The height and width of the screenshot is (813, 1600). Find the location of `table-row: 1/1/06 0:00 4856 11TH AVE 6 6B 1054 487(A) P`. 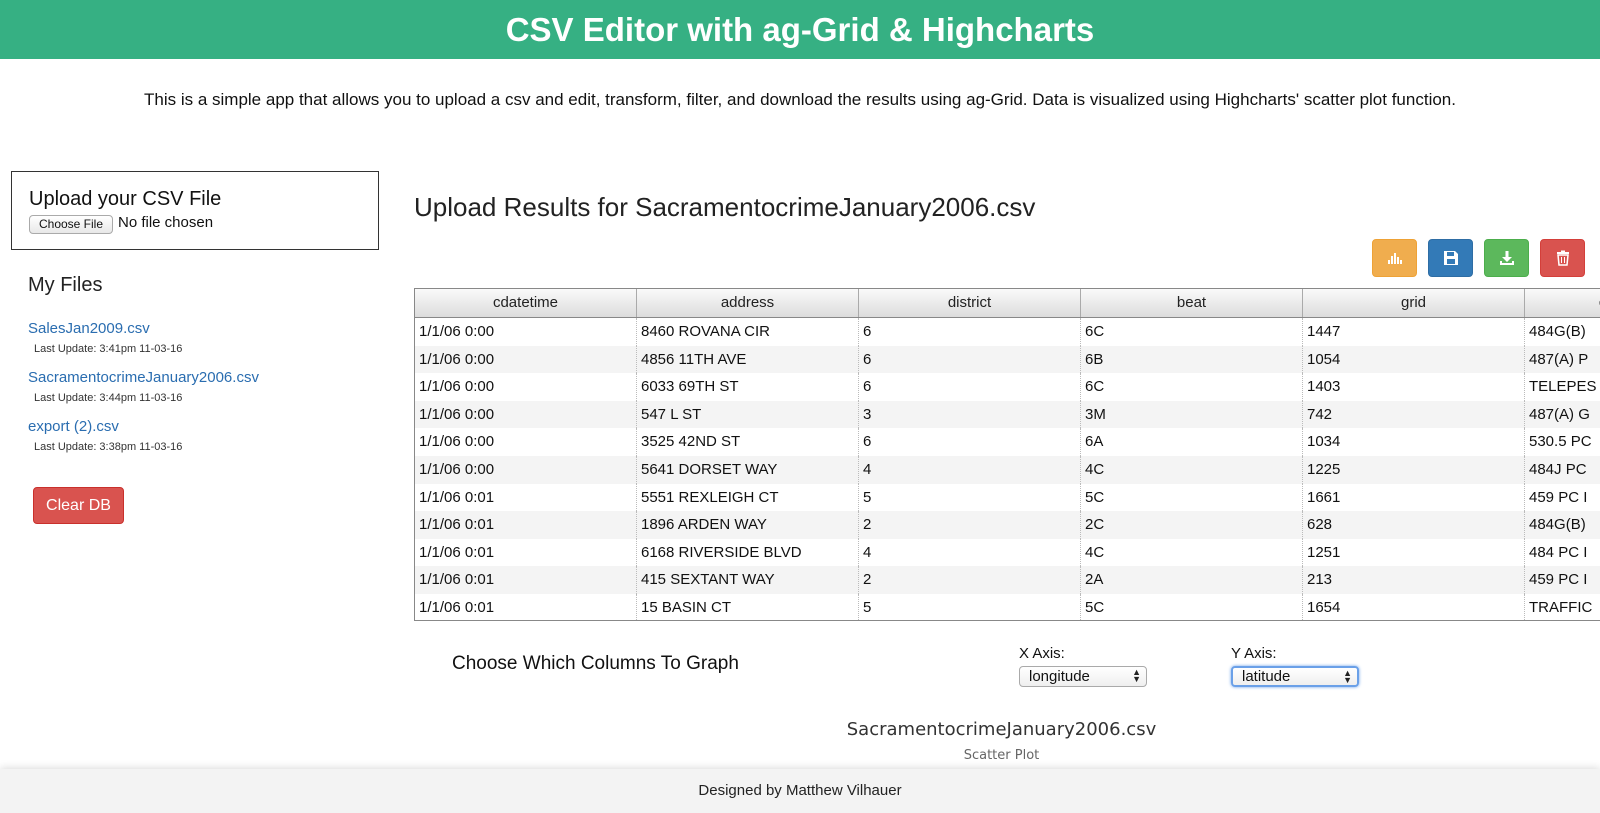

table-row: 1/1/06 0:00 4856 11TH AVE 6 6B 1054 487(A) P is located at coordinates (1007, 359).